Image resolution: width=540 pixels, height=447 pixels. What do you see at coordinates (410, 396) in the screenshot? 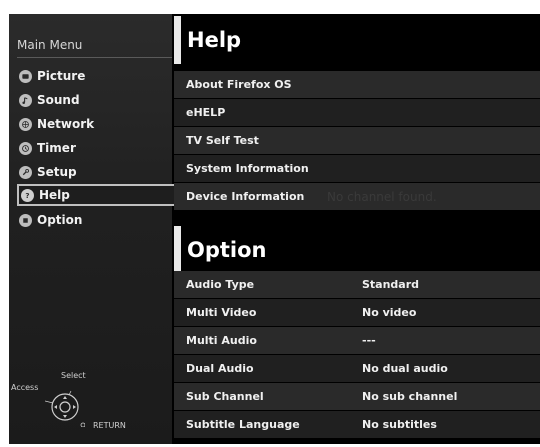
I see `row-value: No sub channel` at bounding box center [410, 396].